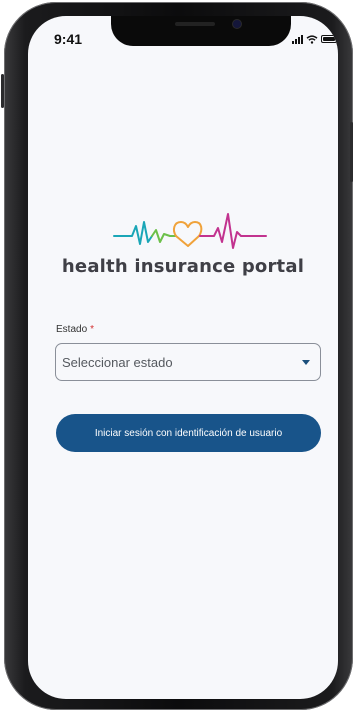  I want to click on signal-icon, so click(297, 39).